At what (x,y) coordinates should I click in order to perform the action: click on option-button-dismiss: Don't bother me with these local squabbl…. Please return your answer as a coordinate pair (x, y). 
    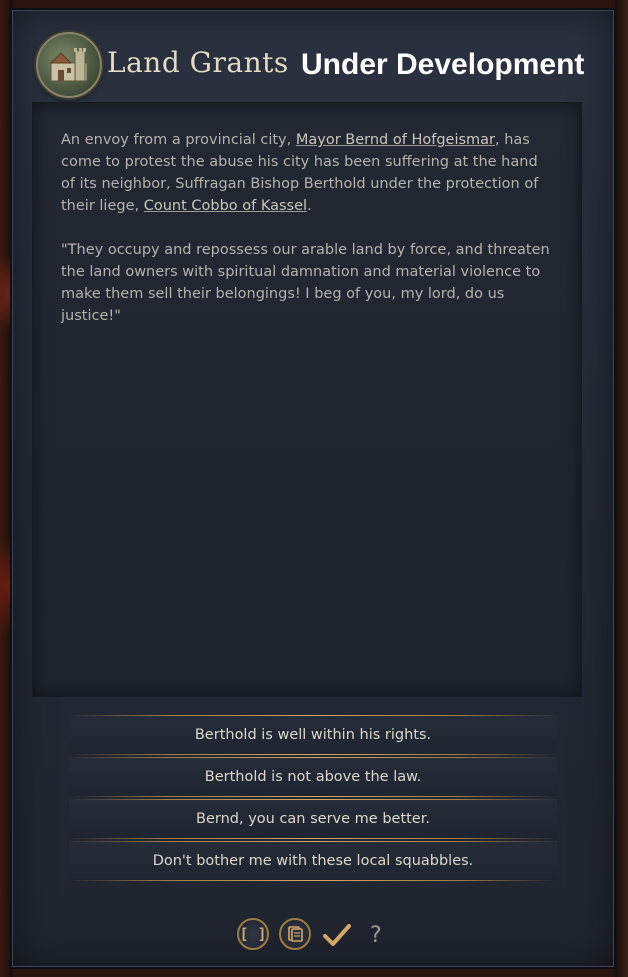
    Looking at the image, I should click on (313, 861).